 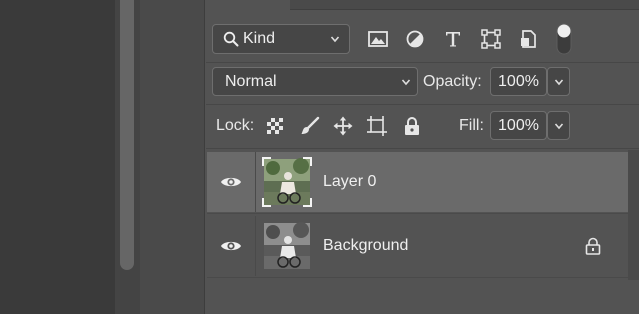 I want to click on lock-artboard-icon, so click(x=377, y=126).